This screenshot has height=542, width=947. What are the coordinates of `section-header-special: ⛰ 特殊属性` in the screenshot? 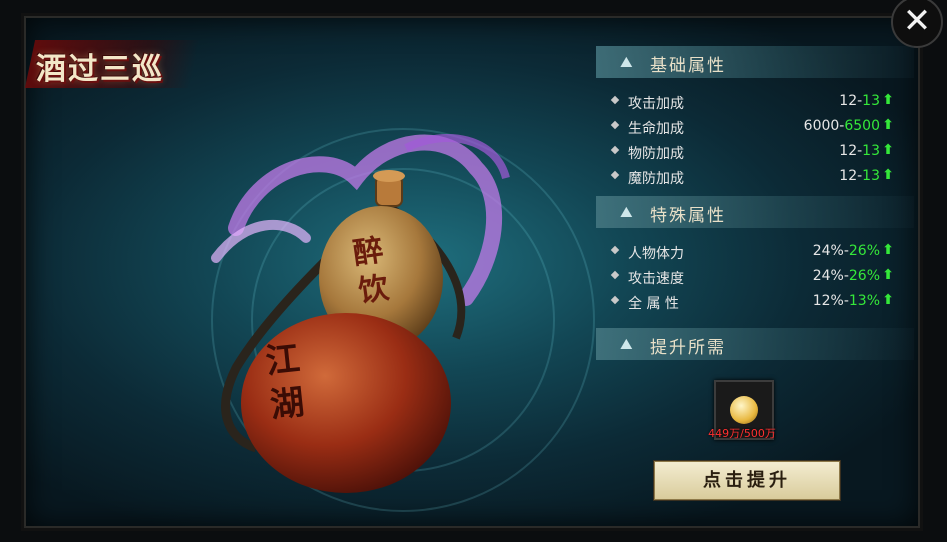 It's located at (755, 212).